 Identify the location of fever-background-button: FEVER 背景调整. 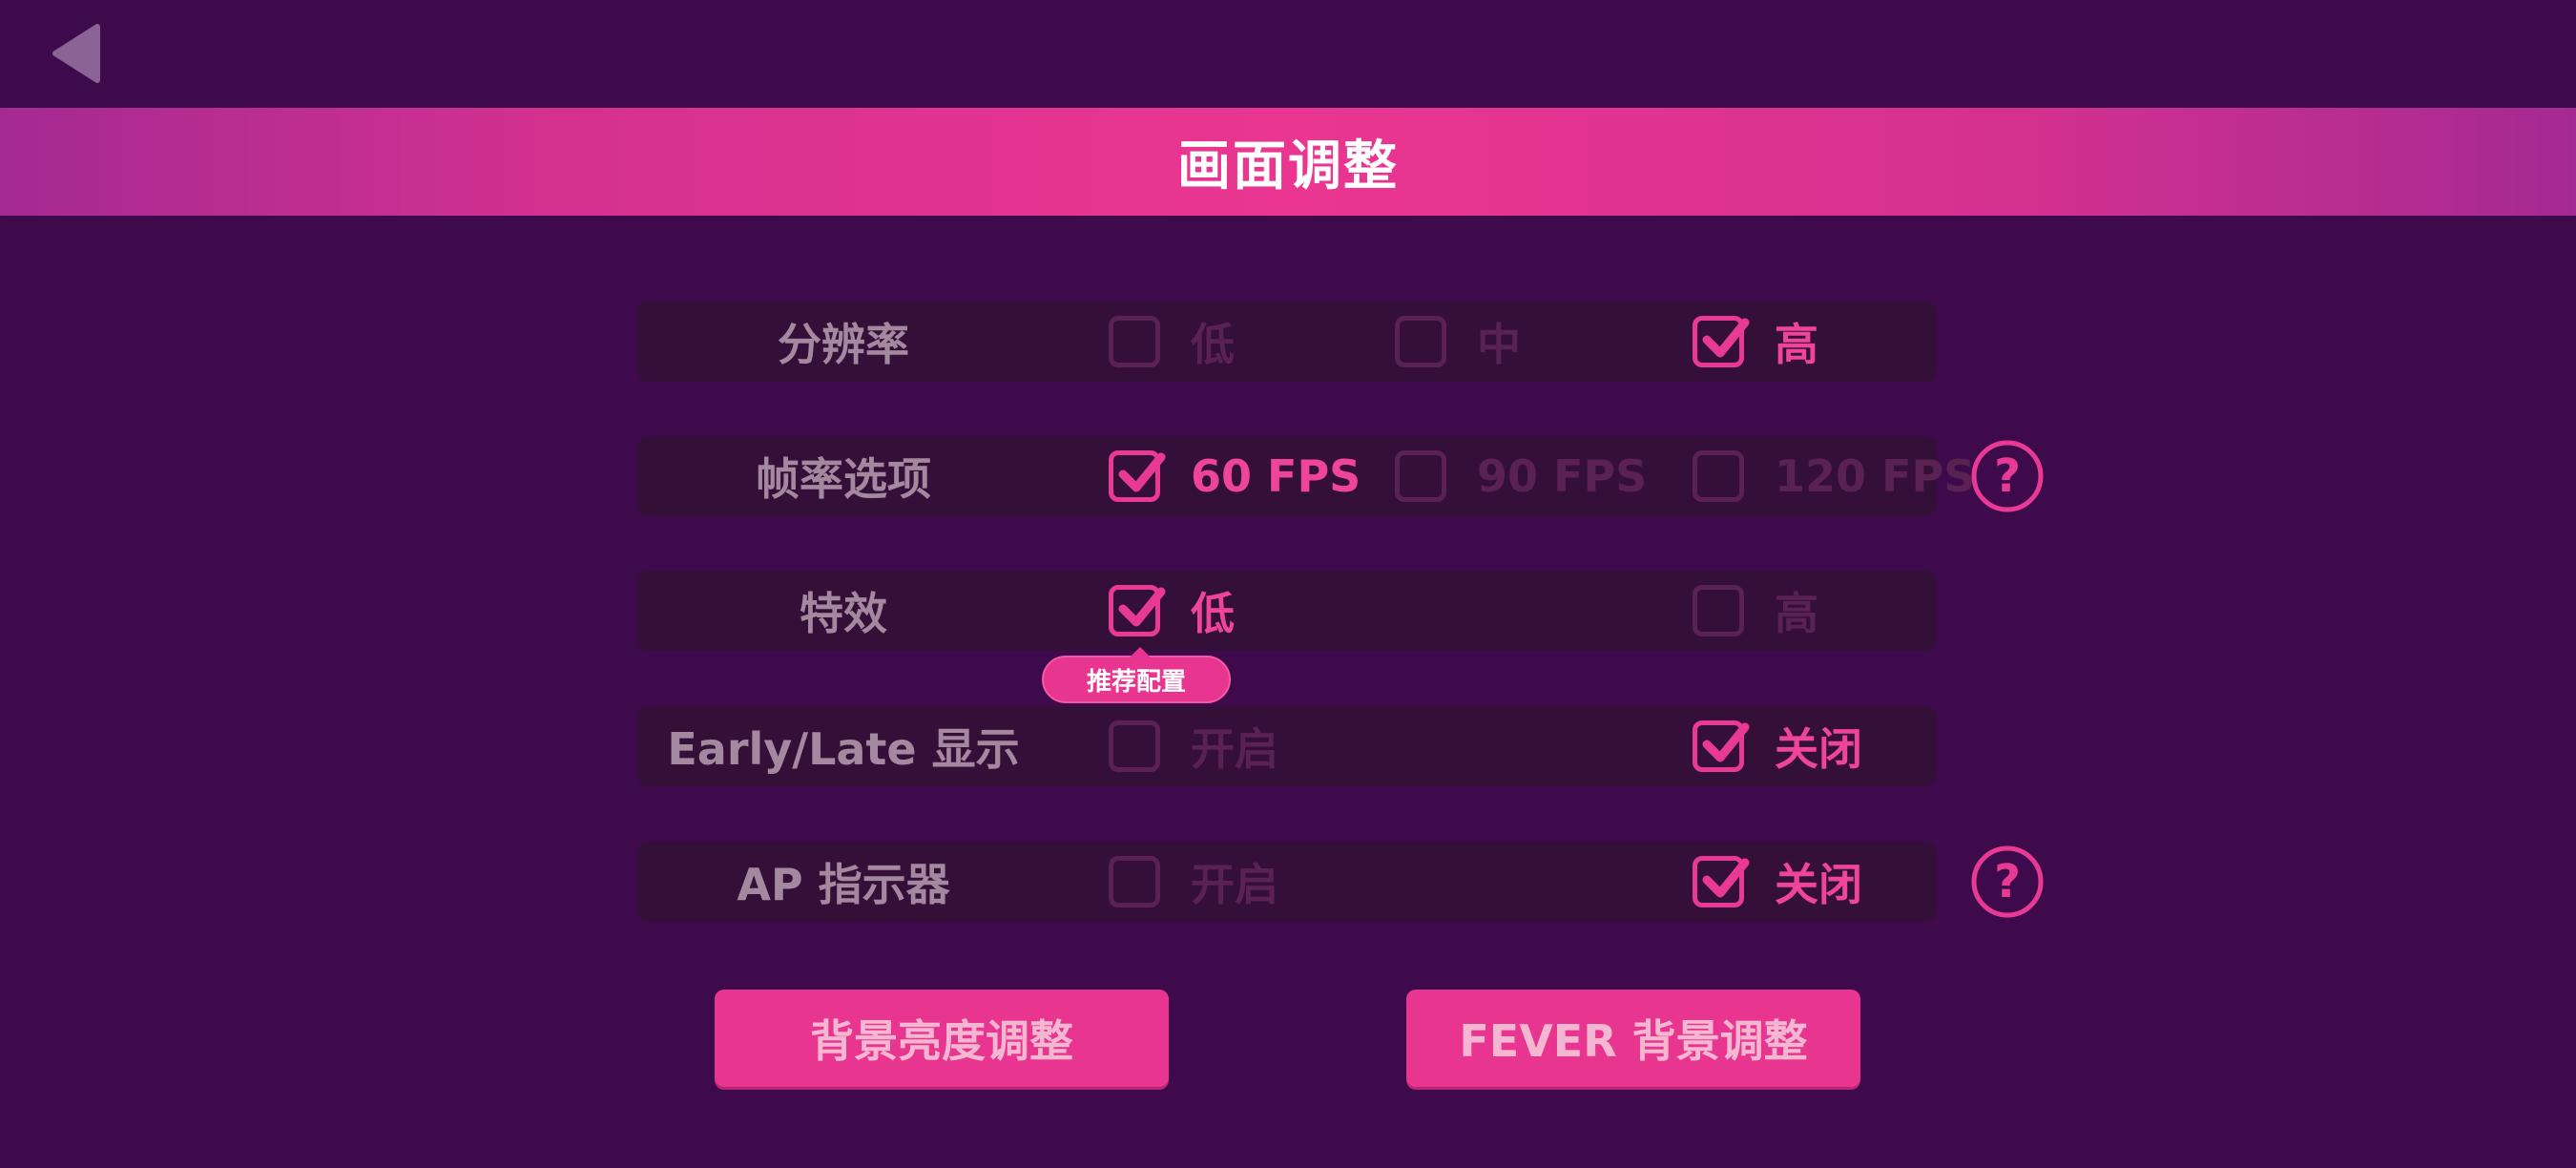
(1633, 1038).